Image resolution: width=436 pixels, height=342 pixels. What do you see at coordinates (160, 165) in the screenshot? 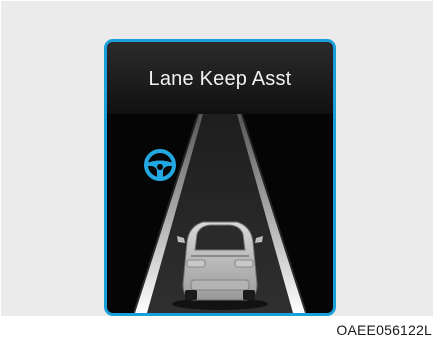
I see `steering-wheel-icon` at bounding box center [160, 165].